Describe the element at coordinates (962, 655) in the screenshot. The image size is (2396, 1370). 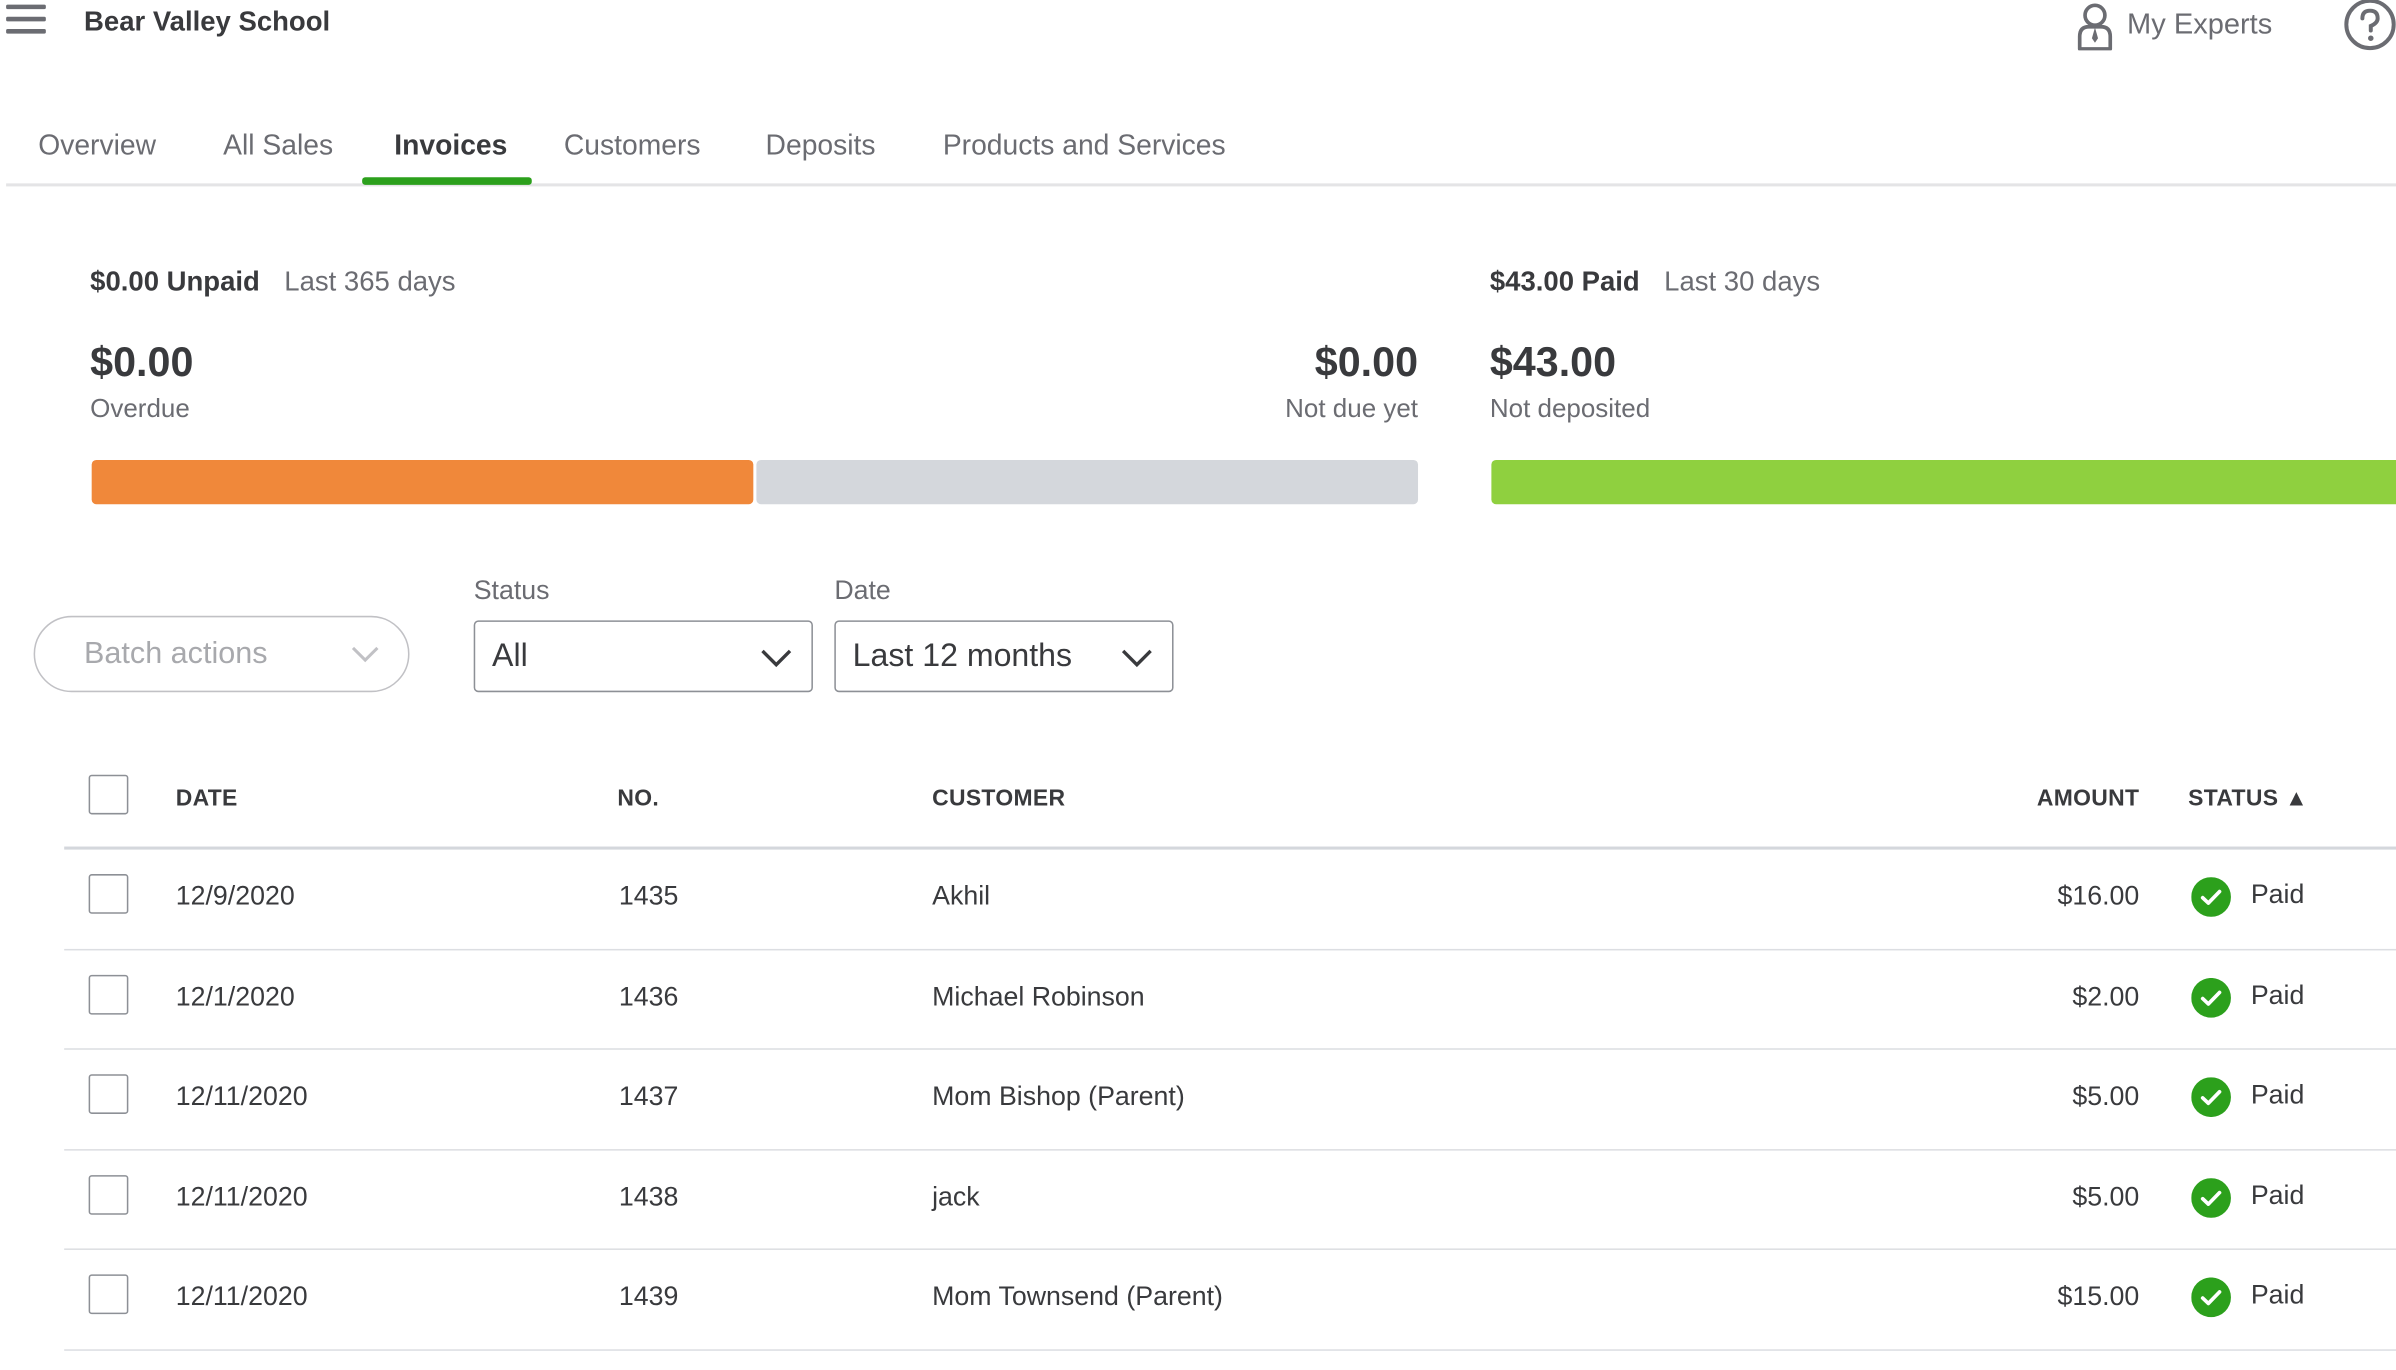
I see `date-filter-value: Last 12 months` at that location.